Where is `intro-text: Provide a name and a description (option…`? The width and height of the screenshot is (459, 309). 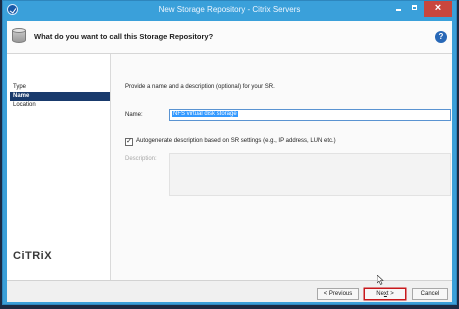
intro-text: Provide a name and a description (option… is located at coordinates (200, 87).